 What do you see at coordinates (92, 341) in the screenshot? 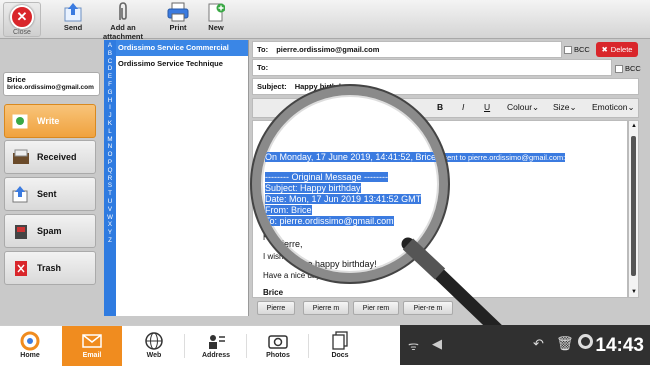
I see `email-icon` at bounding box center [92, 341].